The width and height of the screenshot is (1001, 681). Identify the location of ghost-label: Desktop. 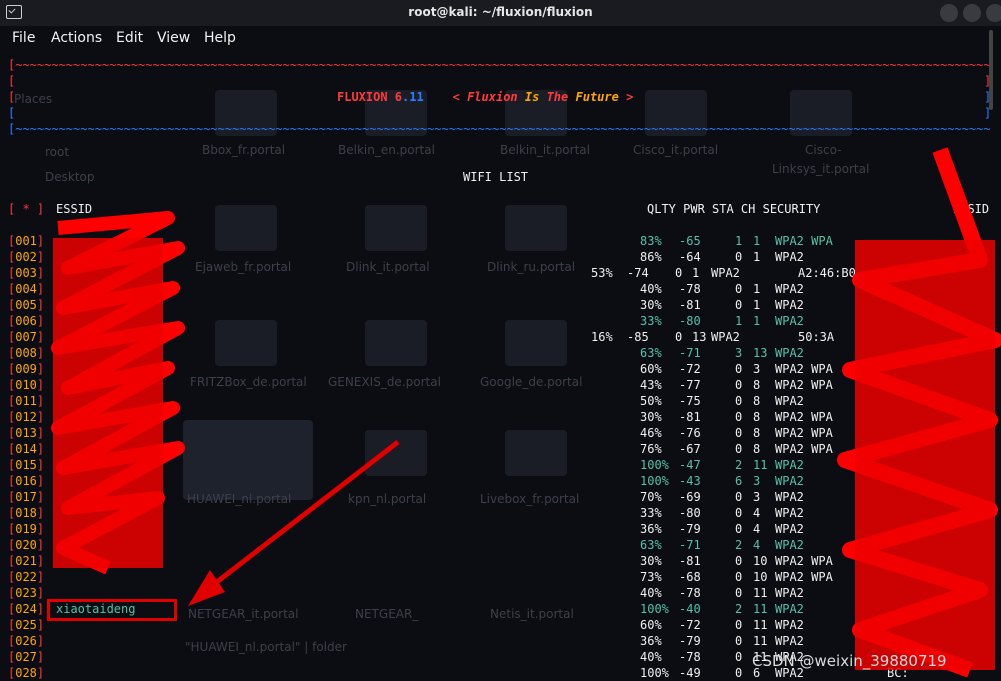
(70, 177).